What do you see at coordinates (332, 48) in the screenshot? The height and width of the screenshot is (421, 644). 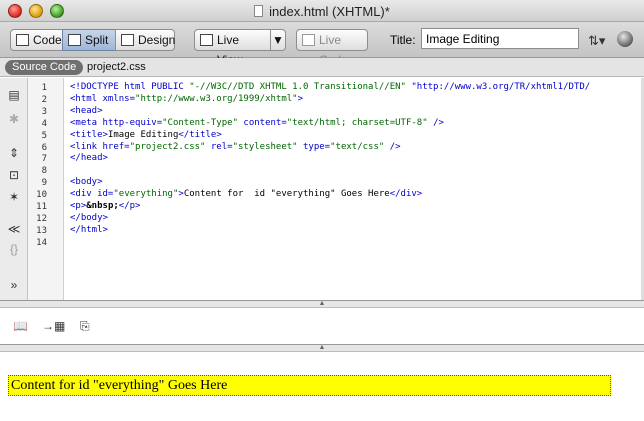 I see `live-code-button: Live Code` at bounding box center [332, 48].